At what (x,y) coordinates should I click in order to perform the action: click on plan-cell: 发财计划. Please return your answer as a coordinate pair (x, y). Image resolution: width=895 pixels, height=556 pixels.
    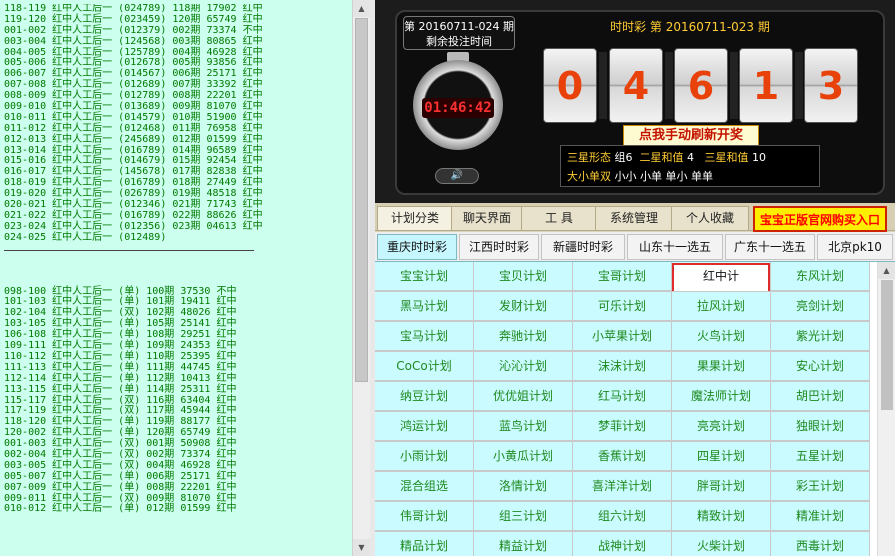
    Looking at the image, I should click on (523, 306).